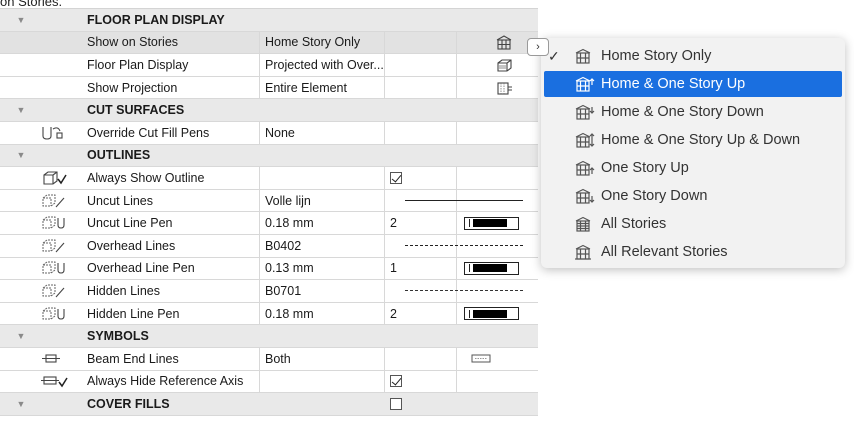  I want to click on property-value: Volle lijn, so click(288, 201).